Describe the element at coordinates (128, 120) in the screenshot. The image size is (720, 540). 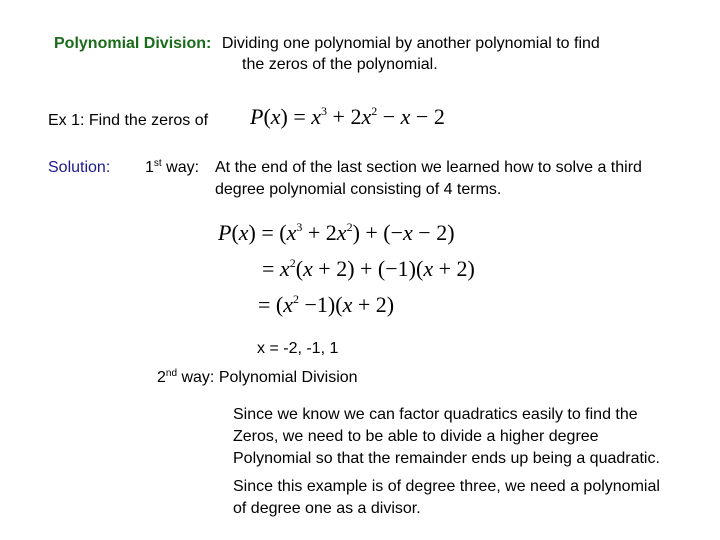
I see `example-prompt: Ex 1: Find the zeros of` at that location.